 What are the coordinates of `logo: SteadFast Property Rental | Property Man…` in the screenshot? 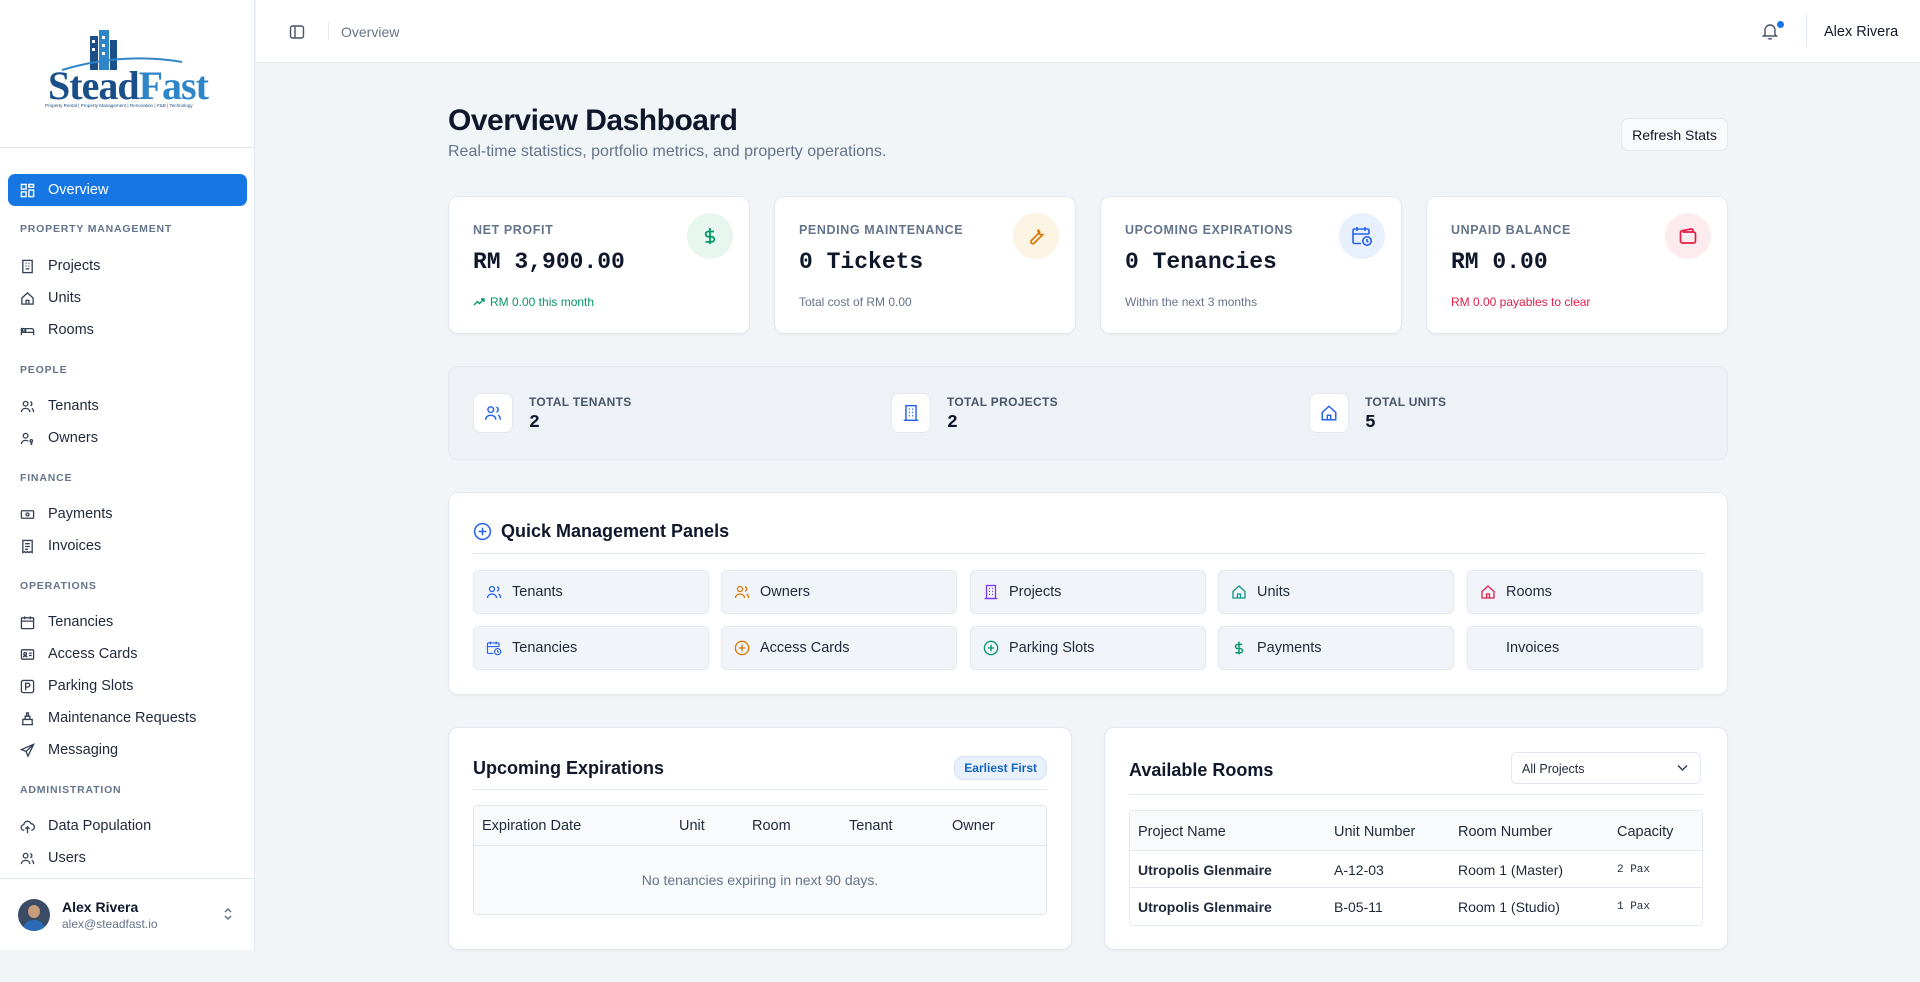 It's located at (127, 74).